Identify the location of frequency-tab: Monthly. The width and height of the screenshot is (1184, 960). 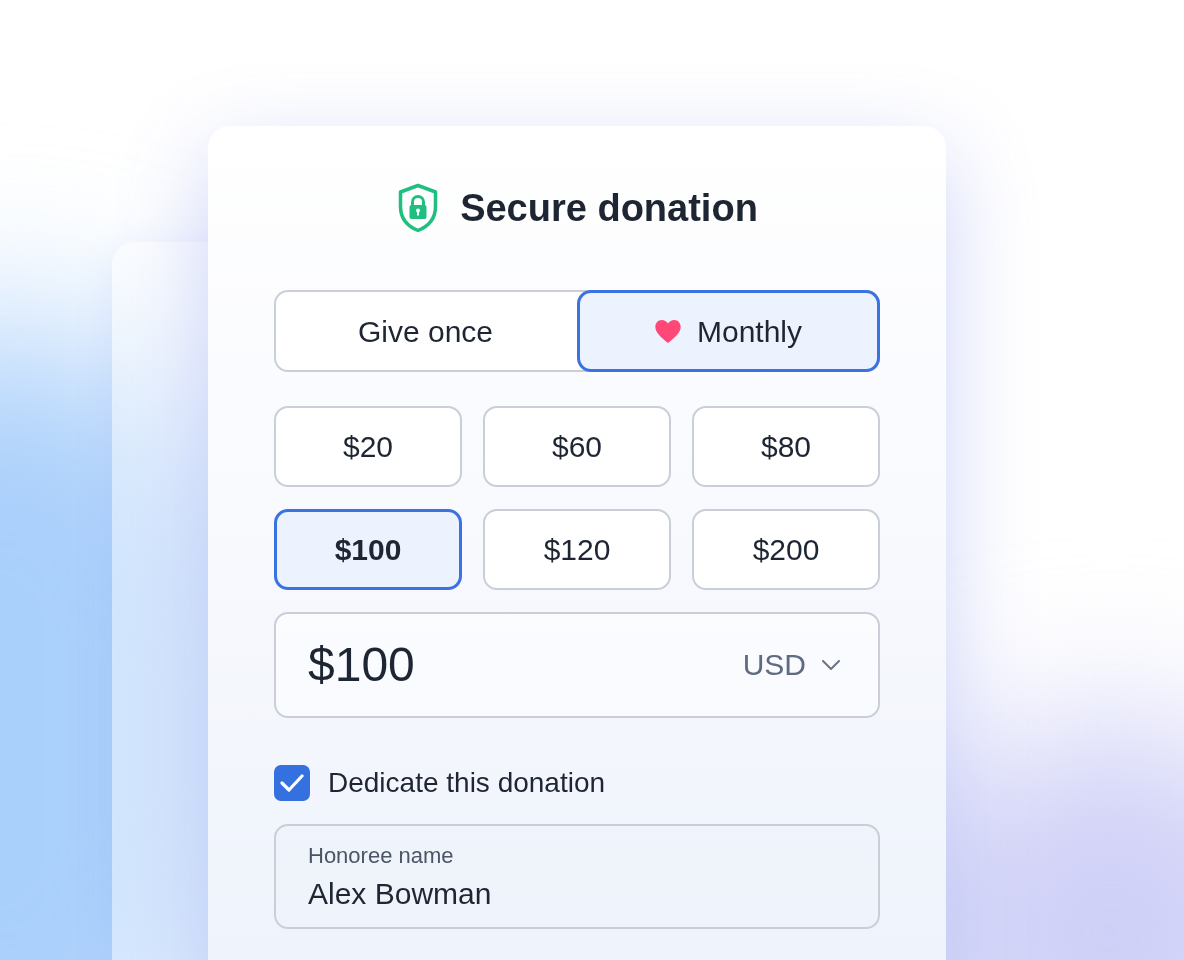
(728, 331).